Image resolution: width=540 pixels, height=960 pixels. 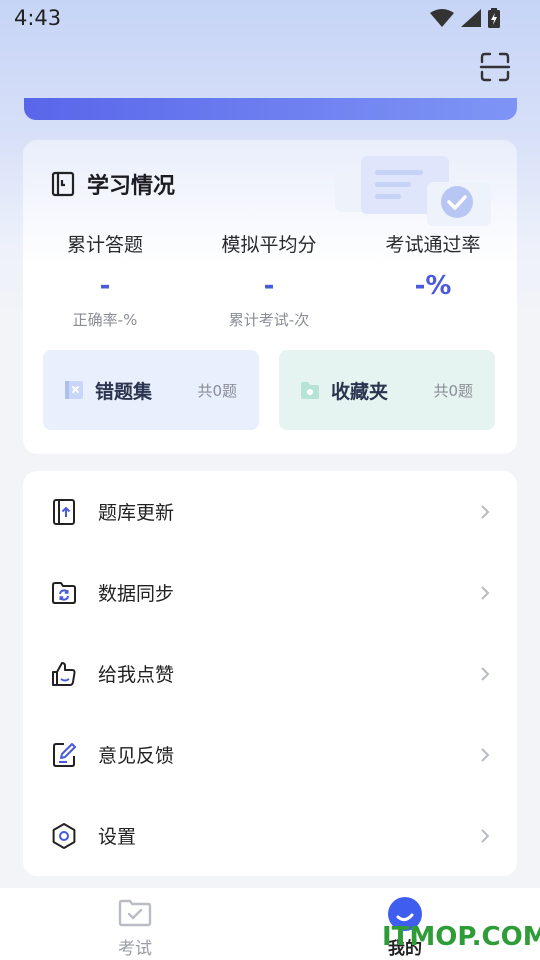 I want to click on menu-item-feedback: 意见反馈, so click(x=270, y=754).